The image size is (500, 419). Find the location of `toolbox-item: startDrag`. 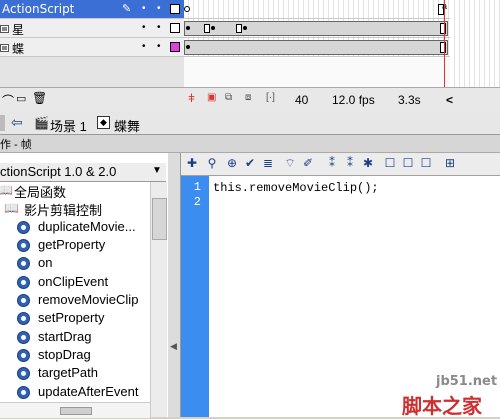

toolbox-item: startDrag is located at coordinates (75, 337).